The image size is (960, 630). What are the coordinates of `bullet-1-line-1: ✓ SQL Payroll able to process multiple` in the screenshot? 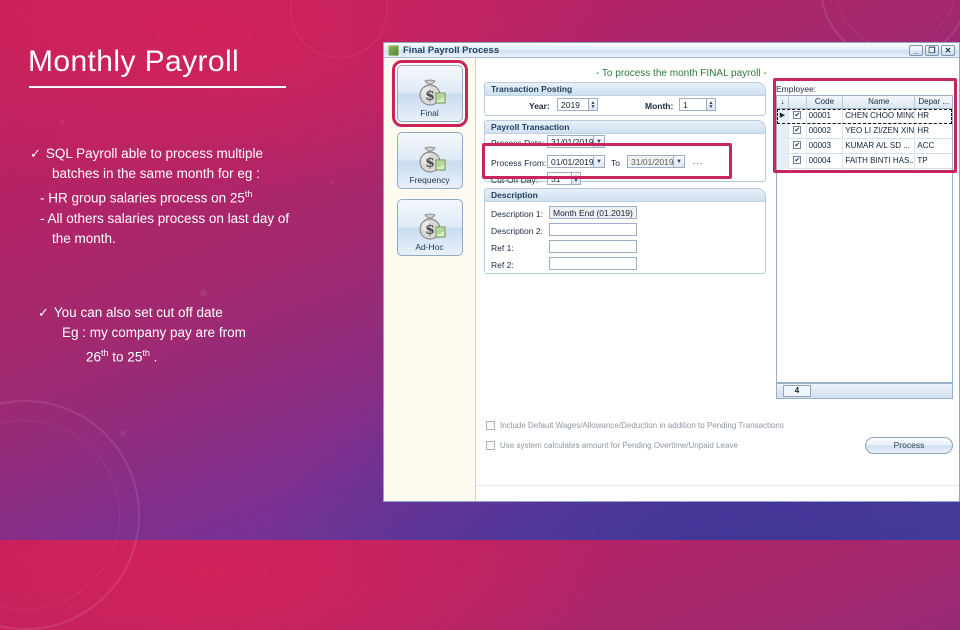 It's located at (202, 154).